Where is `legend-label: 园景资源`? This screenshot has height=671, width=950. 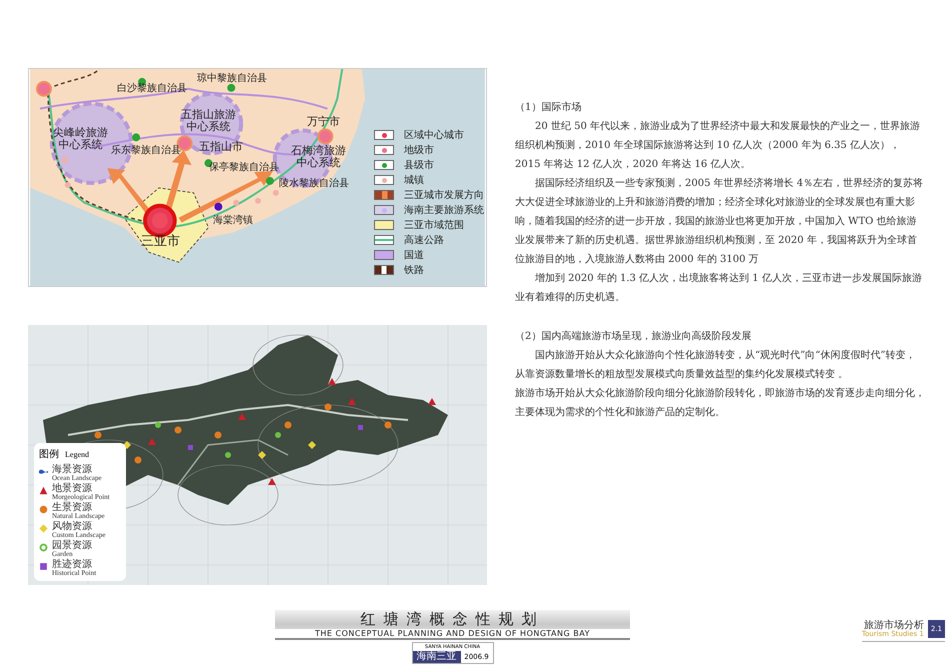 legend-label: 园景资源 is located at coordinates (72, 546).